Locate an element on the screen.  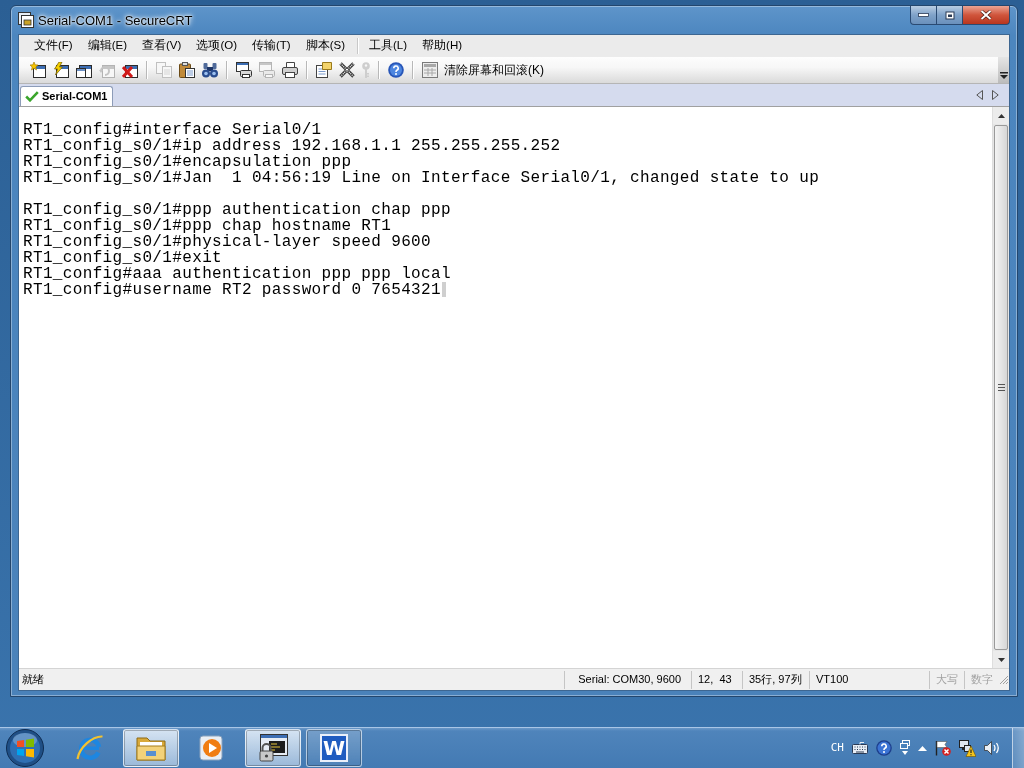
menu-item: 查看(V) is located at coordinates (162, 46).